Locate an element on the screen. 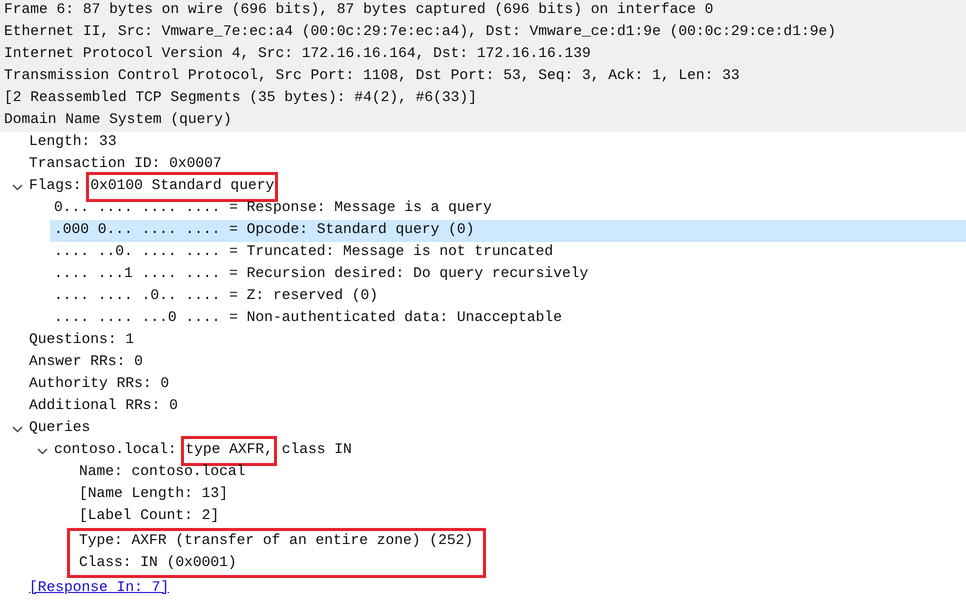 This screenshot has height=607, width=966. field-text: .... ...1 .... .... = Recursion desired: Do query recursively is located at coordinates (321, 274).